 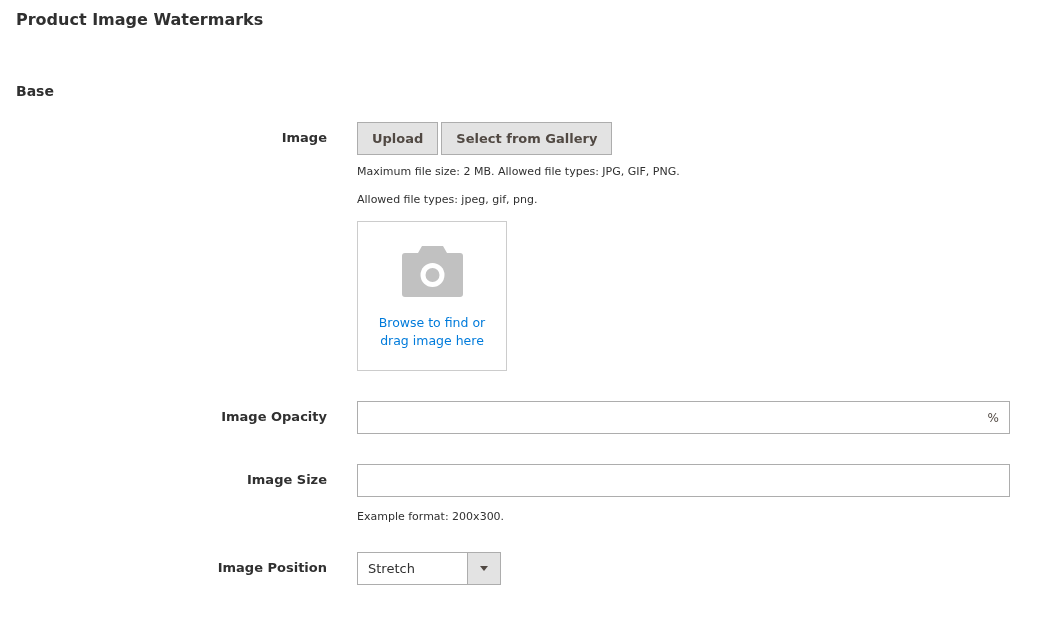 What do you see at coordinates (683, 417) in the screenshot?
I see `text-input: %` at bounding box center [683, 417].